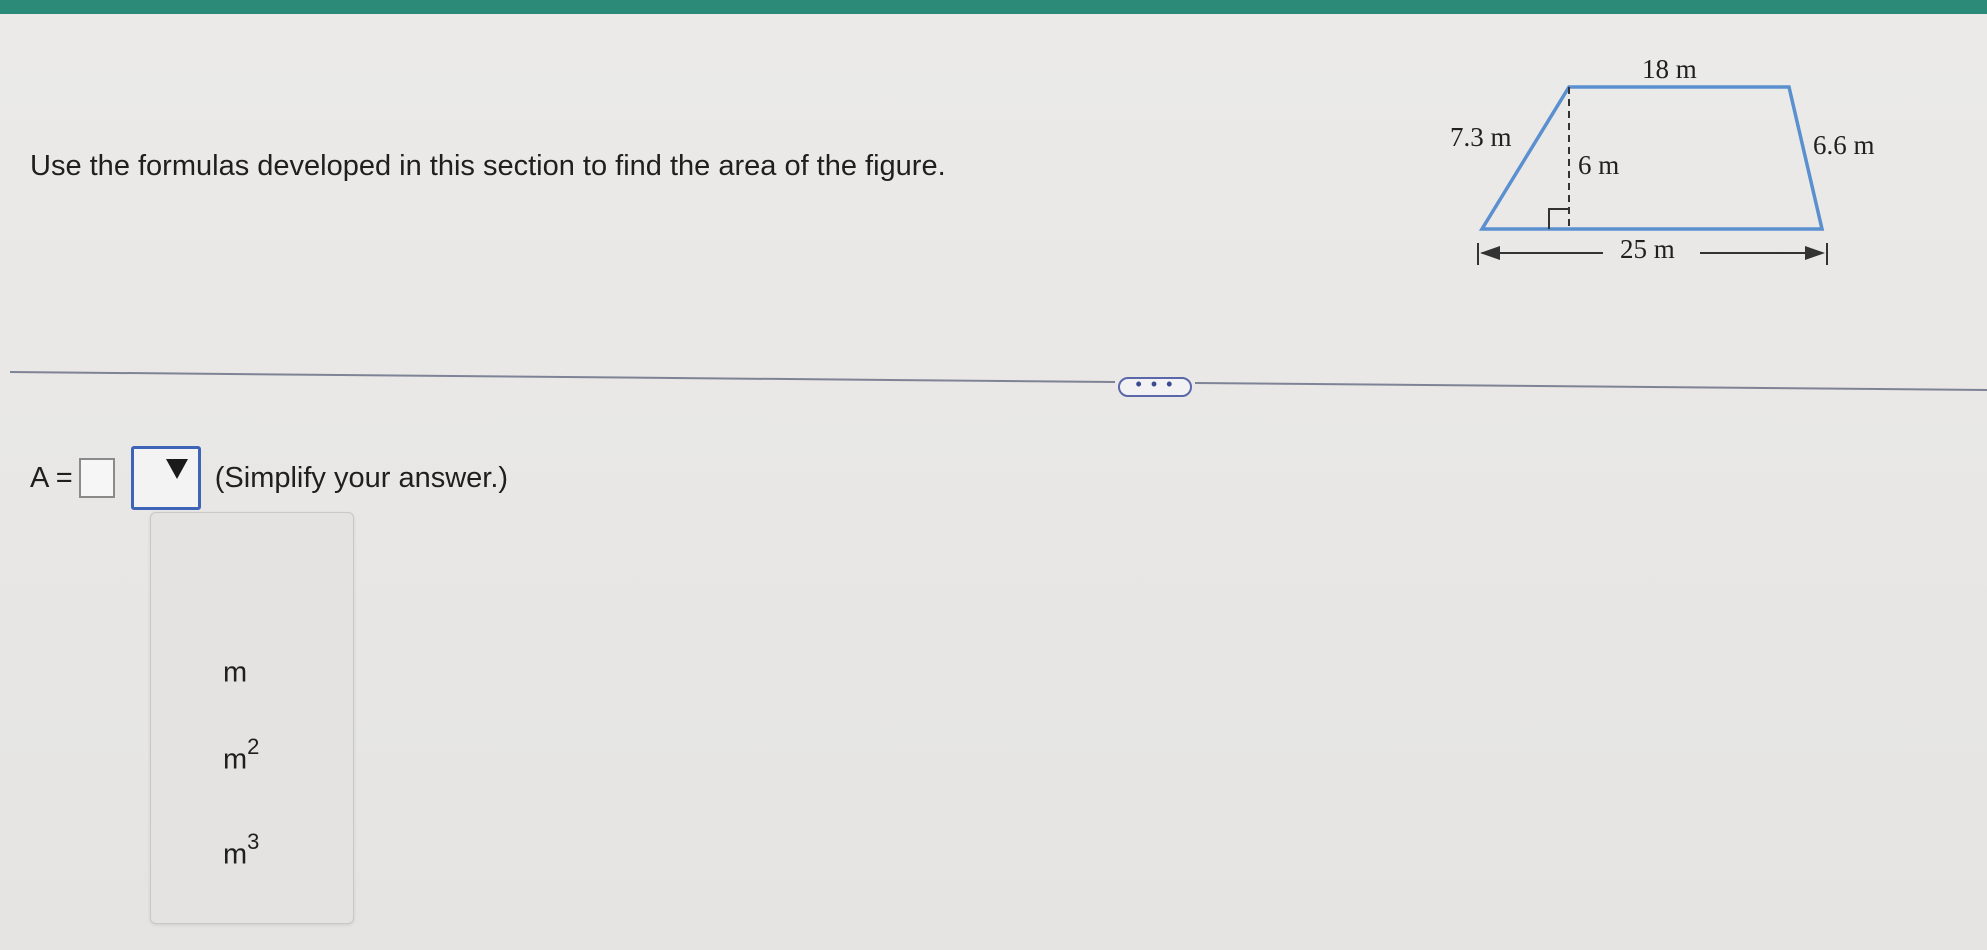 Image resolution: width=1987 pixels, height=950 pixels. I want to click on unit-option-m3: m3, so click(241, 850).